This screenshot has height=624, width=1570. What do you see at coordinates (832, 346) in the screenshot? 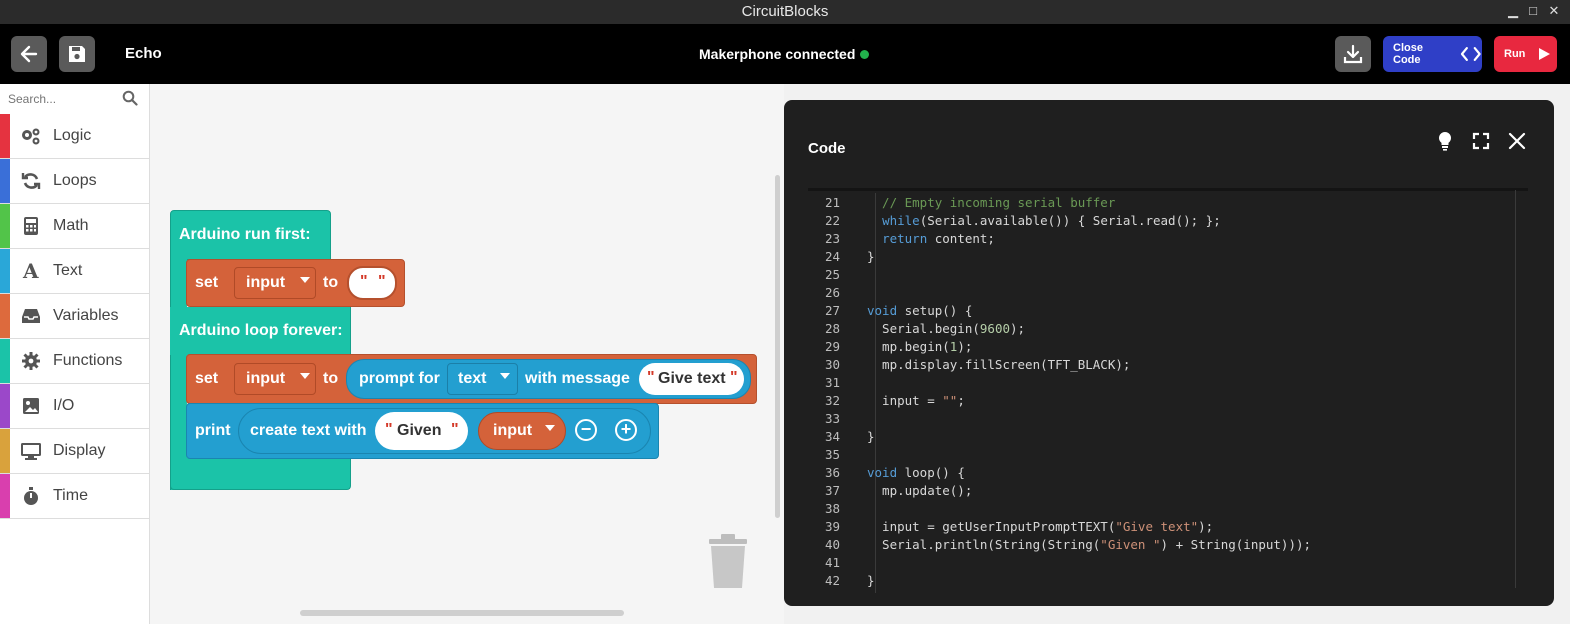
I see `line-number: 29` at bounding box center [832, 346].